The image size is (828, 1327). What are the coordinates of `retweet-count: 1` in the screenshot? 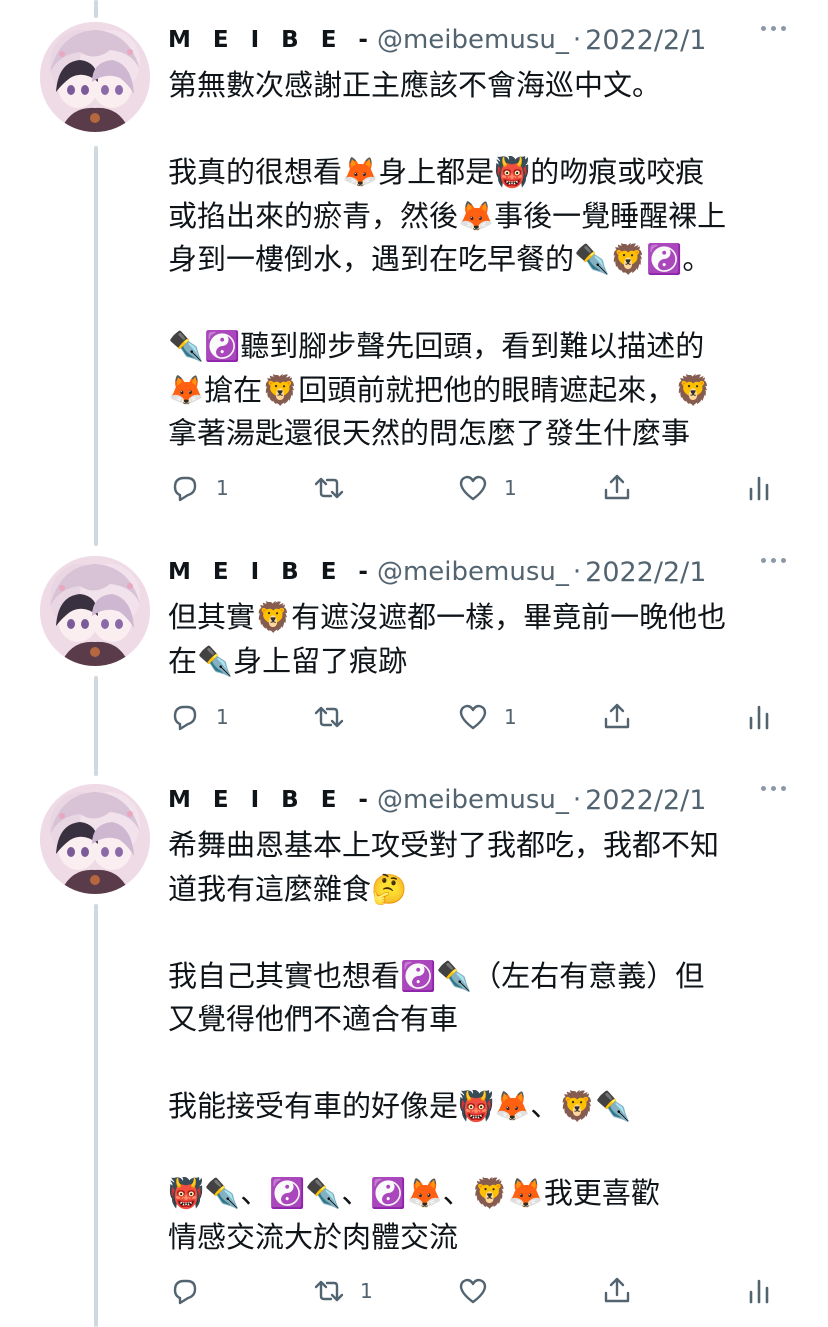 It's located at (366, 1291).